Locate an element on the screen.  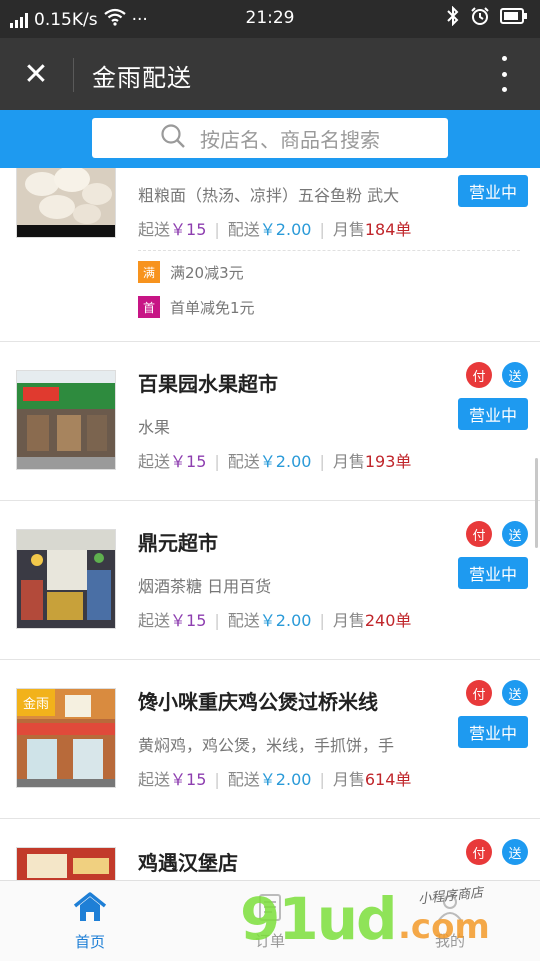
shop-name: 鸡遇汉堡店 is located at coordinates (188, 863).